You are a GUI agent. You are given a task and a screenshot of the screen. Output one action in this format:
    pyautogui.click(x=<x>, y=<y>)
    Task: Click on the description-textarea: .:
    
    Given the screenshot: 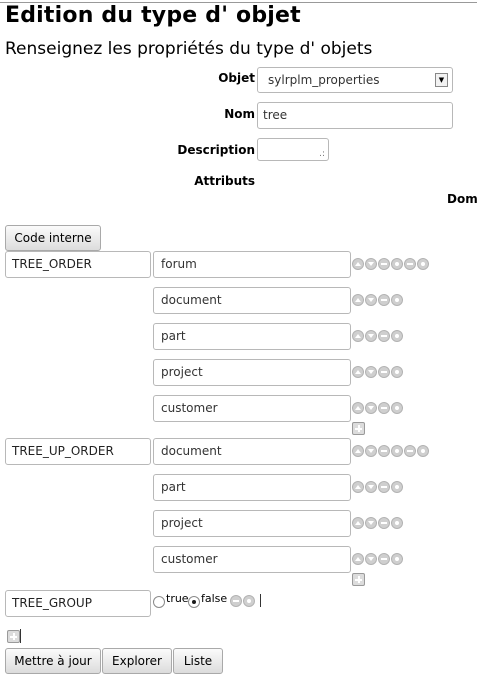 What is the action you would take?
    pyautogui.click(x=293, y=149)
    